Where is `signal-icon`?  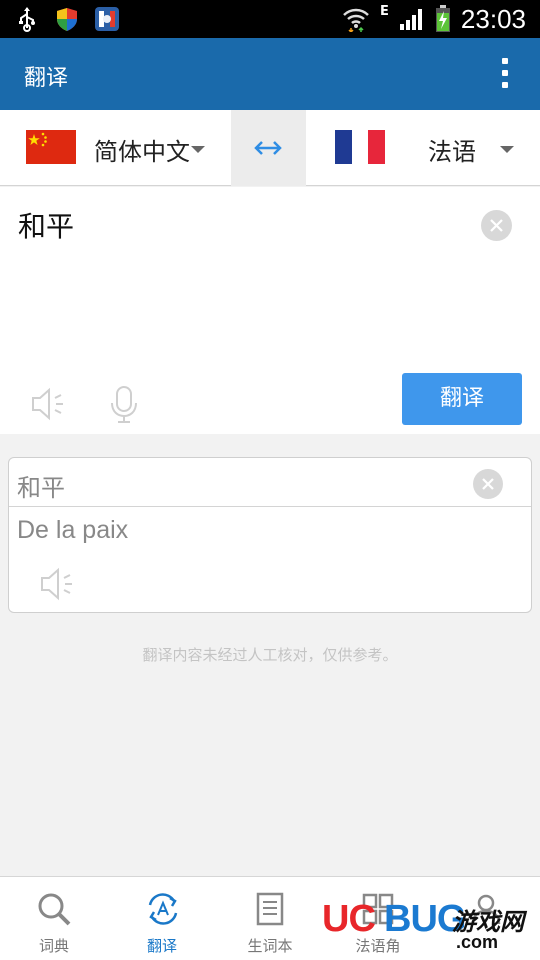 signal-icon is located at coordinates (410, 19).